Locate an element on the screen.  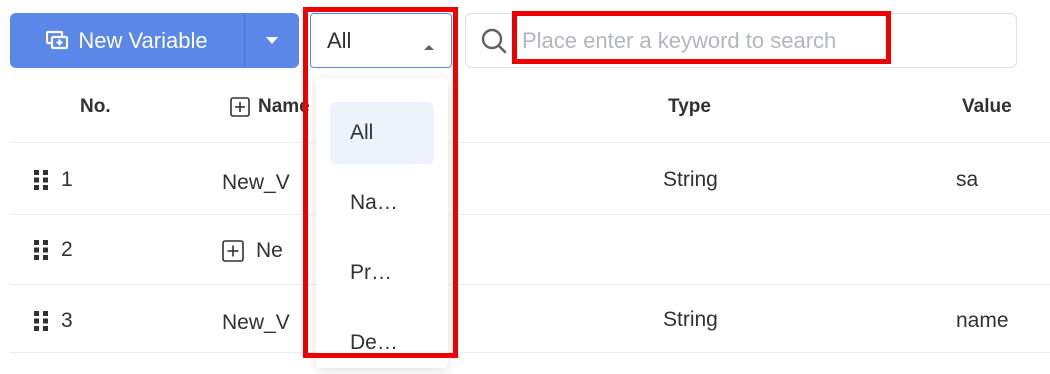
header-name: Name is located at coordinates (270, 107).